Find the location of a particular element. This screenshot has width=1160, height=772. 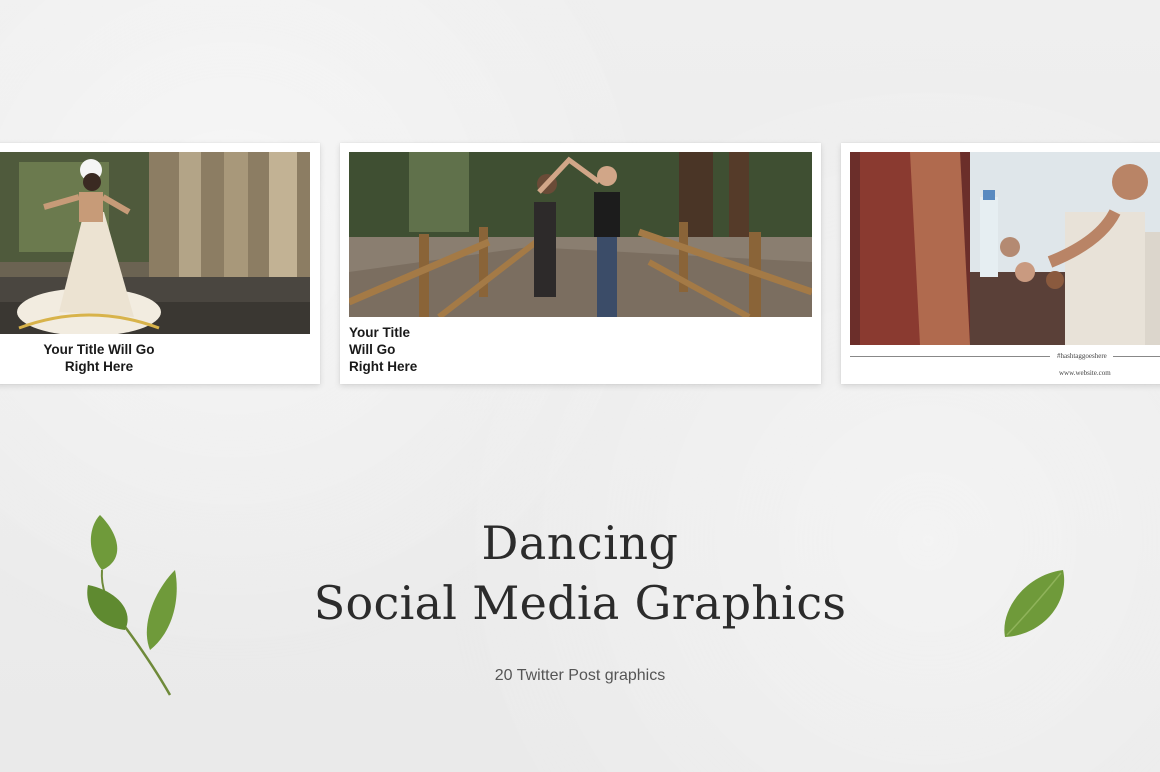

card-1-photo-dancer is located at coordinates (155, 243).